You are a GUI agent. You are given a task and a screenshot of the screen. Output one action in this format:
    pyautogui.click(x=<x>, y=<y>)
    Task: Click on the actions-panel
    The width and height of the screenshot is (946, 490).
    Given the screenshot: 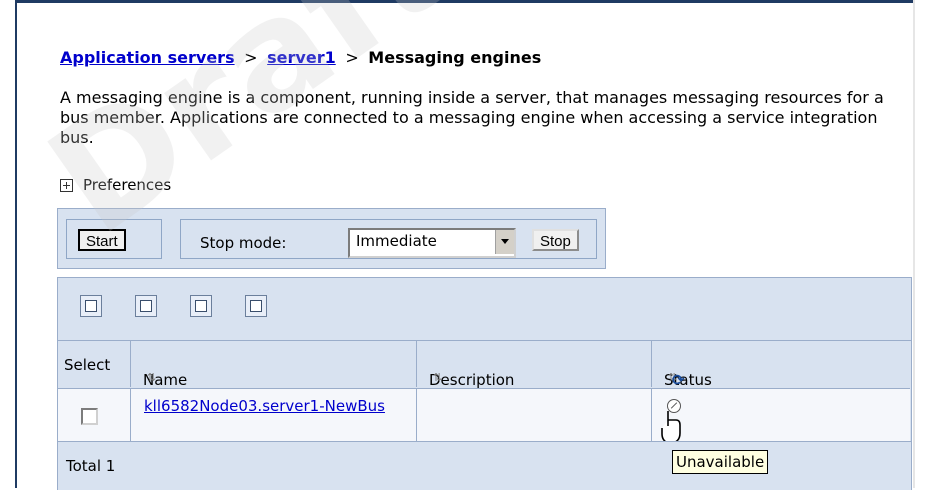 What is the action you would take?
    pyautogui.click(x=331, y=238)
    